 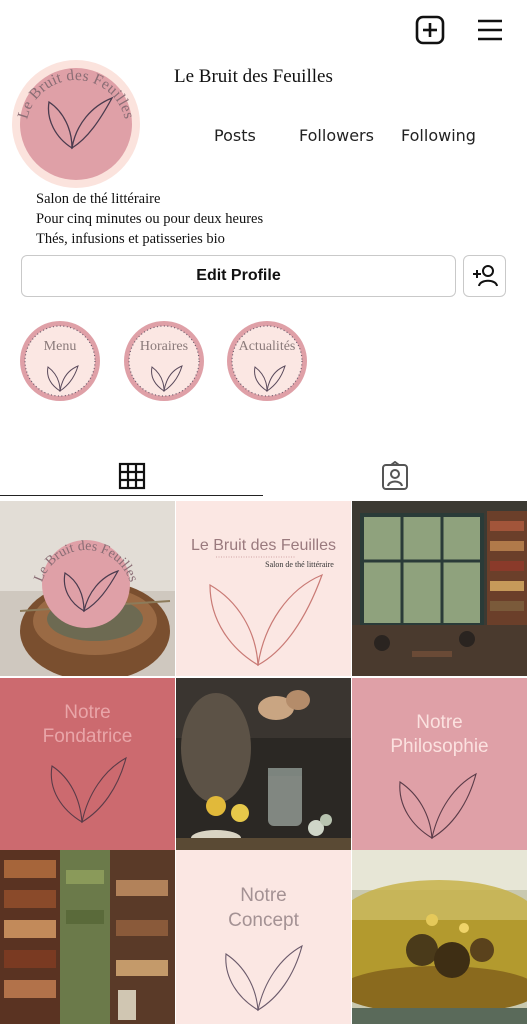 I want to click on edit-profile-button: Edit Profile, so click(x=238, y=276).